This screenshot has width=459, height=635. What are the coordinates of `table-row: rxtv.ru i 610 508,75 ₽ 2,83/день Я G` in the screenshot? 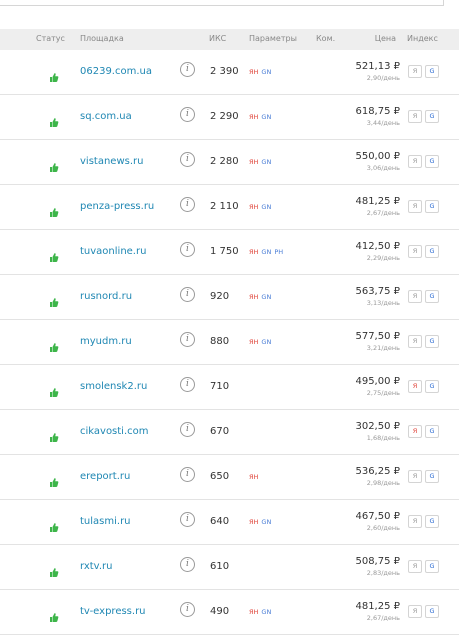 It's located at (229, 567).